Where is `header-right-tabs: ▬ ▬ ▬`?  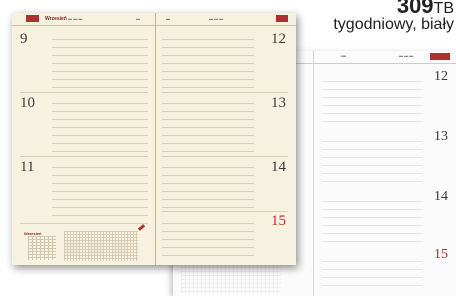 header-right-tabs: ▬ ▬ ▬ is located at coordinates (216, 18).